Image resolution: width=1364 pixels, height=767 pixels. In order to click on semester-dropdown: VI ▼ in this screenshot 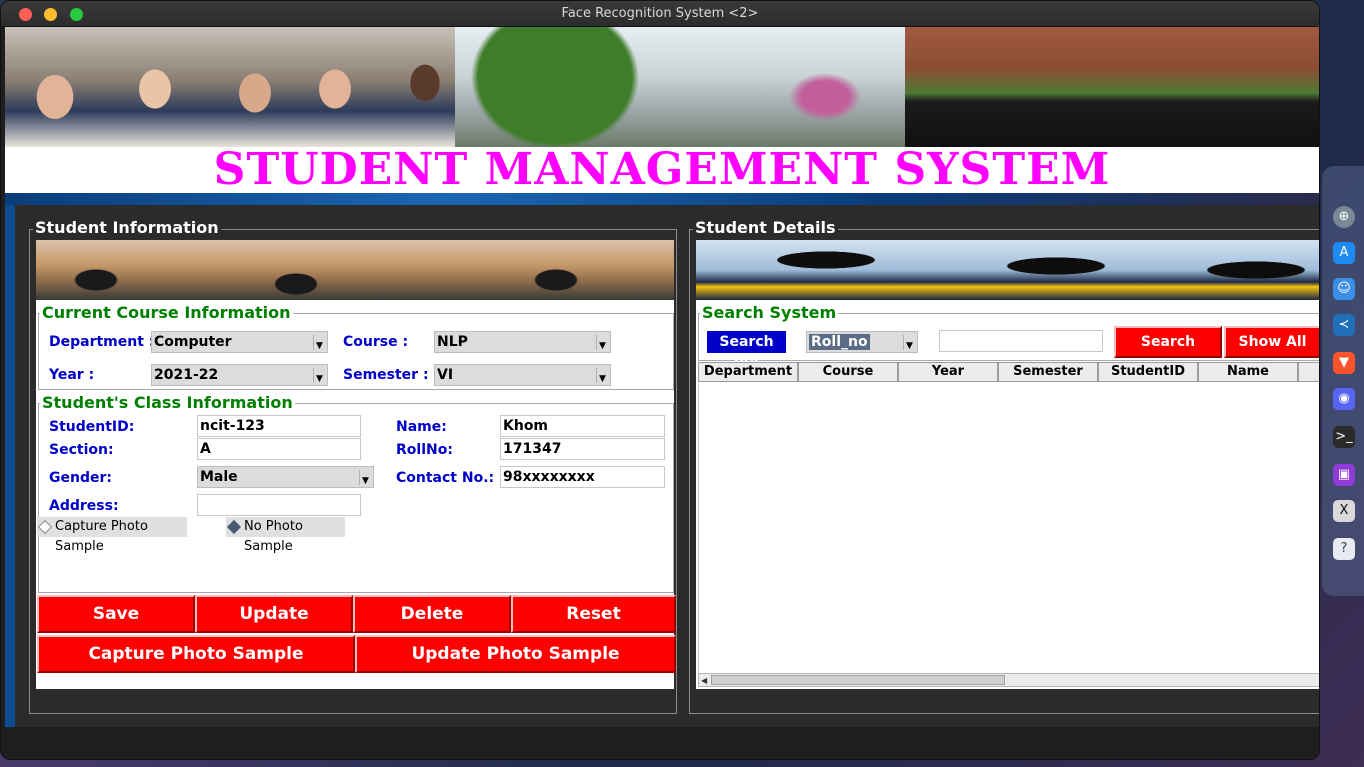, I will do `click(522, 375)`.